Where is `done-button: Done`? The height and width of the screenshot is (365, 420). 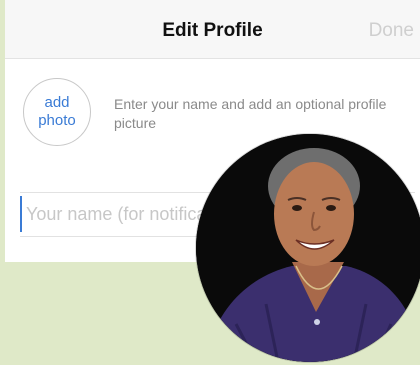 done-button: Done is located at coordinates (391, 31).